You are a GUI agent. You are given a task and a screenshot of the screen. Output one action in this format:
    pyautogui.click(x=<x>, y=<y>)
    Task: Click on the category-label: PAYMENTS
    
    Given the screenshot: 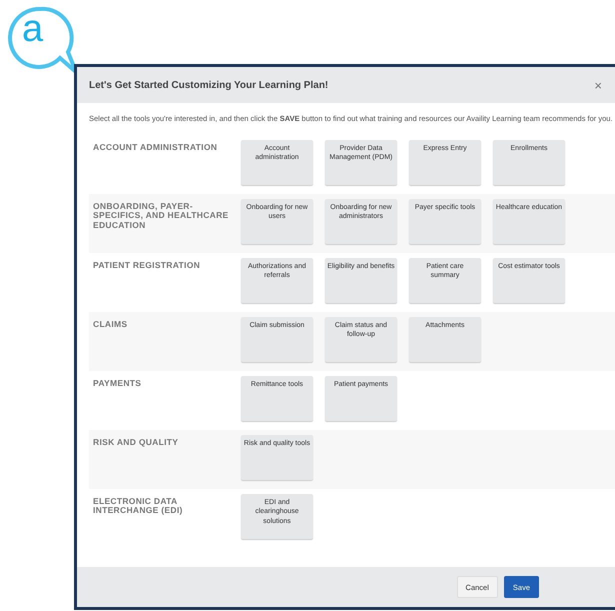 What is the action you would take?
    pyautogui.click(x=117, y=383)
    